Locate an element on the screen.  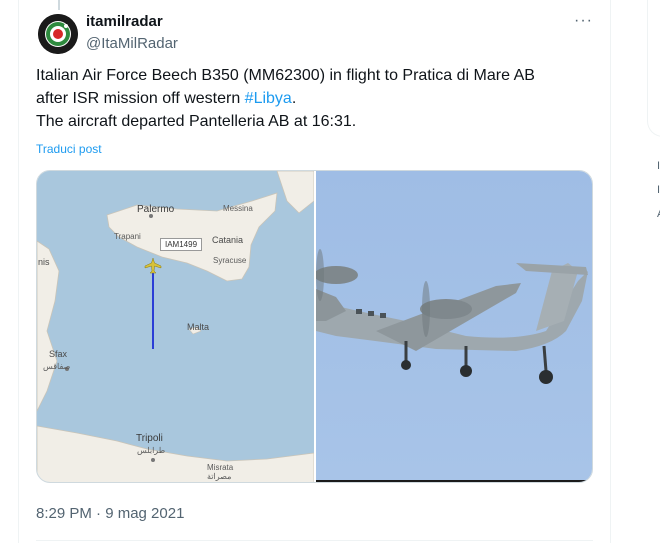
map-label-catania: Catania is located at coordinates (228, 240).